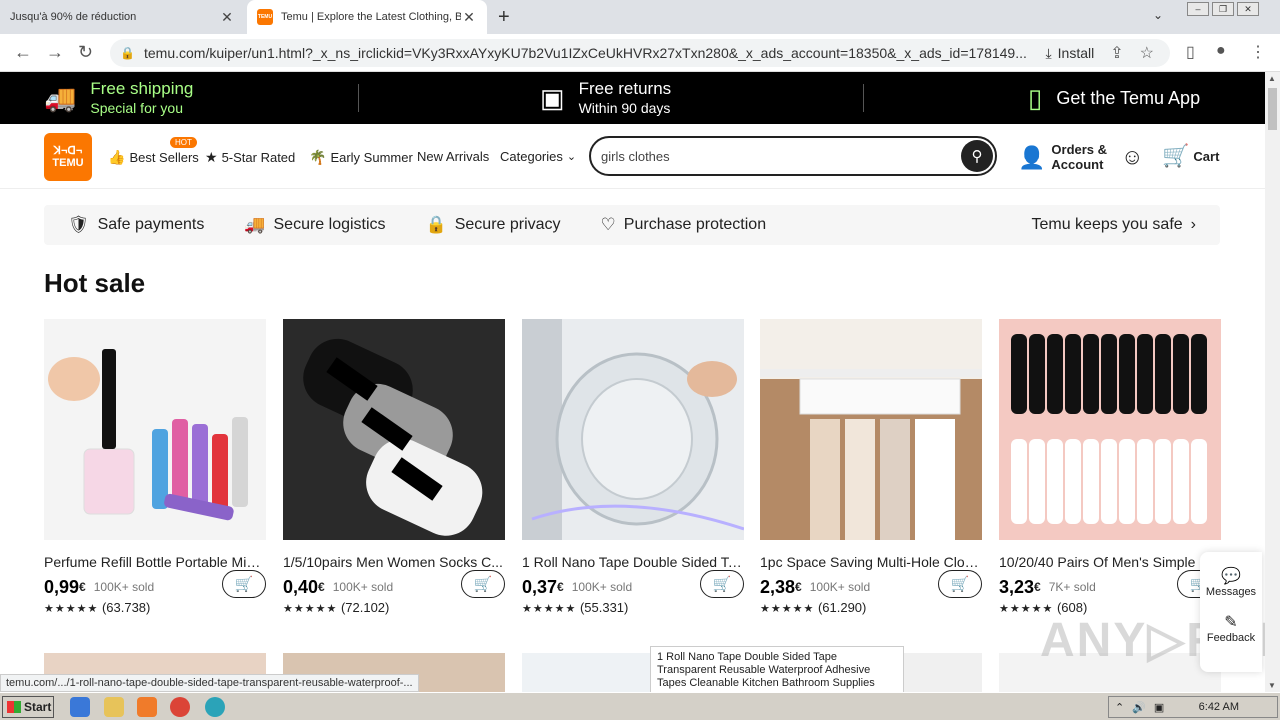 The image size is (1280, 720). What do you see at coordinates (371, 157) in the screenshot?
I see `nav-label: Early Summer` at bounding box center [371, 157].